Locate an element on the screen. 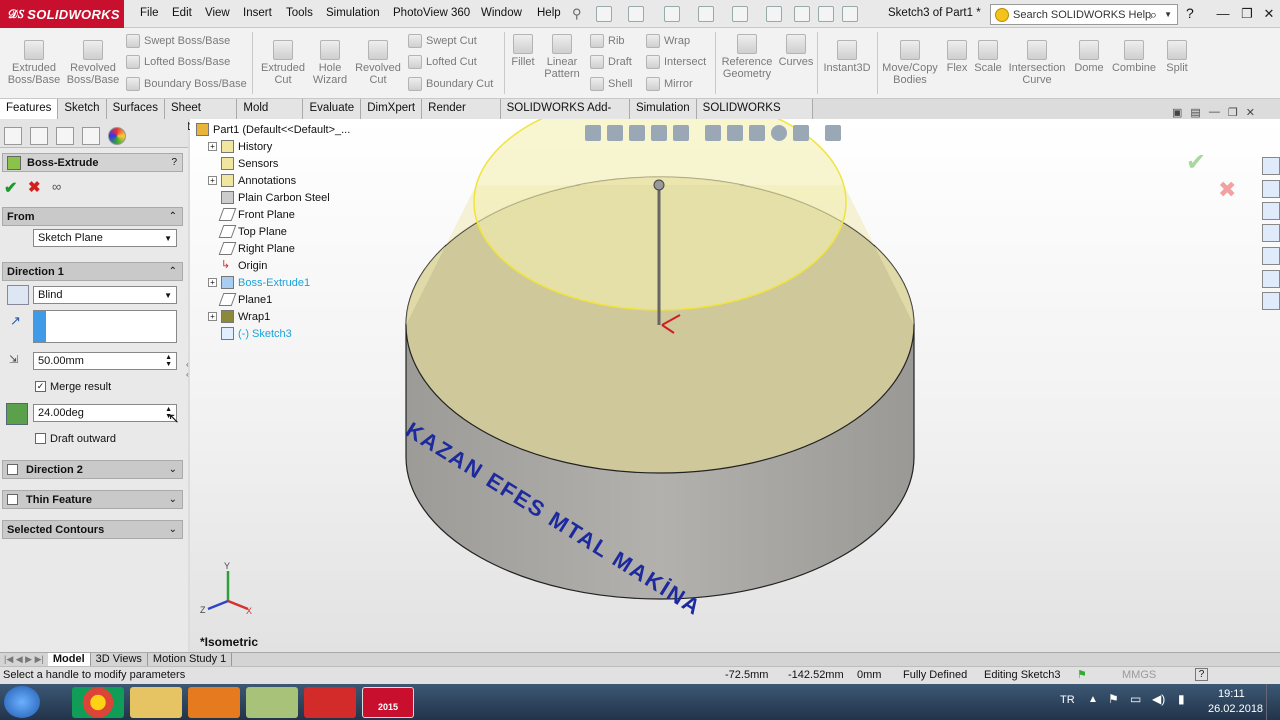 The image size is (1280, 720). notepad-taskbar-icon is located at coordinates (272, 702).